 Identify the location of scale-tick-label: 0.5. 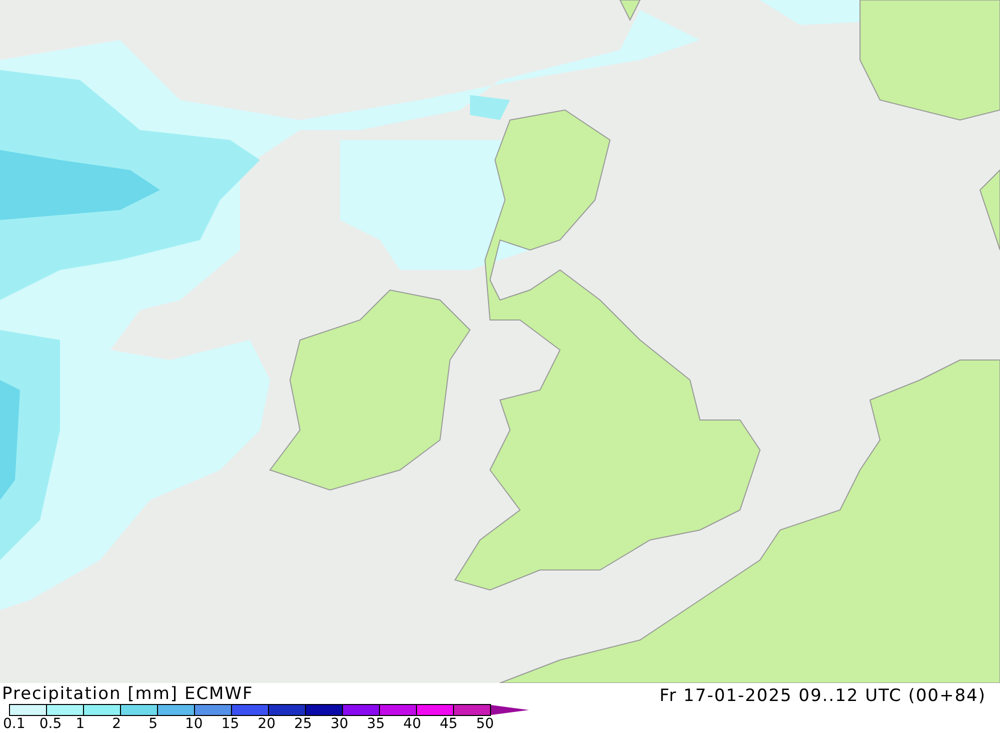
(50, 724).